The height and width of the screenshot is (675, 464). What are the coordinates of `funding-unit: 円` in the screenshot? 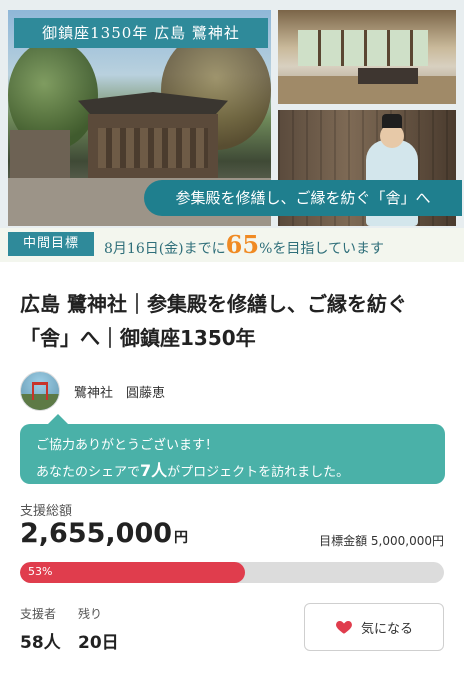 It's located at (181, 538).